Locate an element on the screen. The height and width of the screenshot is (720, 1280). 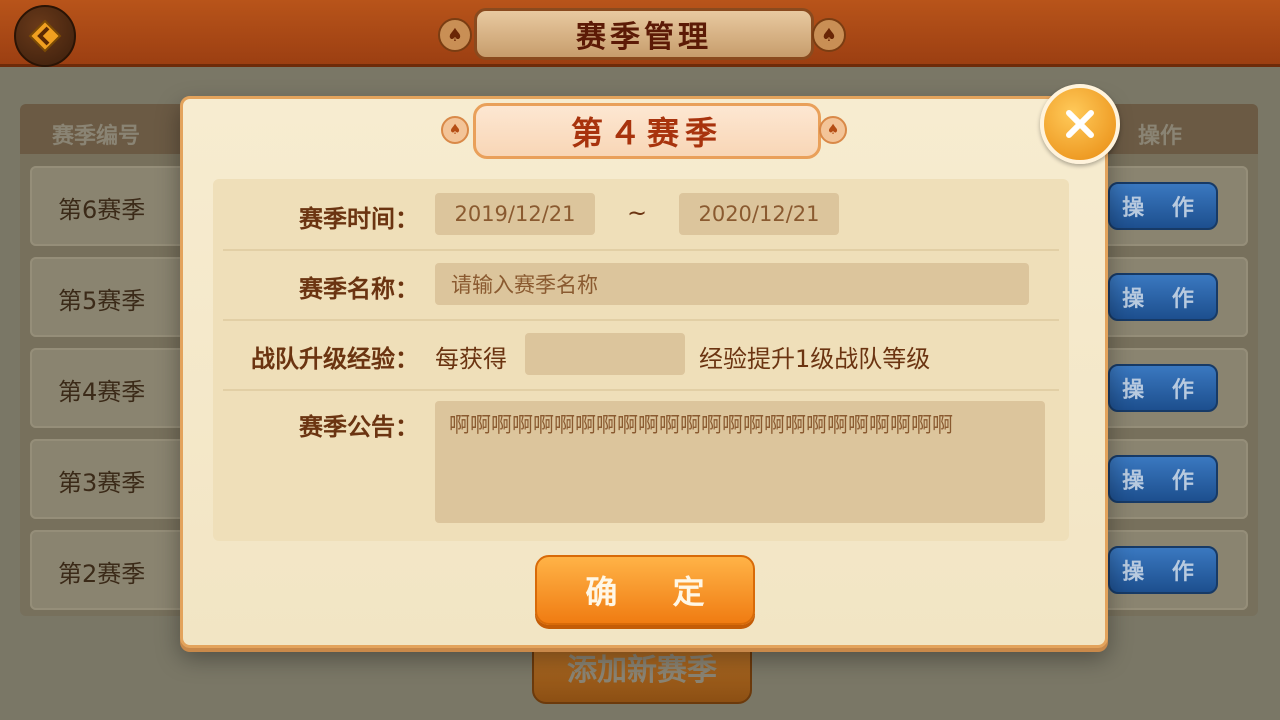
page-title: 赛季管理 is located at coordinates (644, 37).